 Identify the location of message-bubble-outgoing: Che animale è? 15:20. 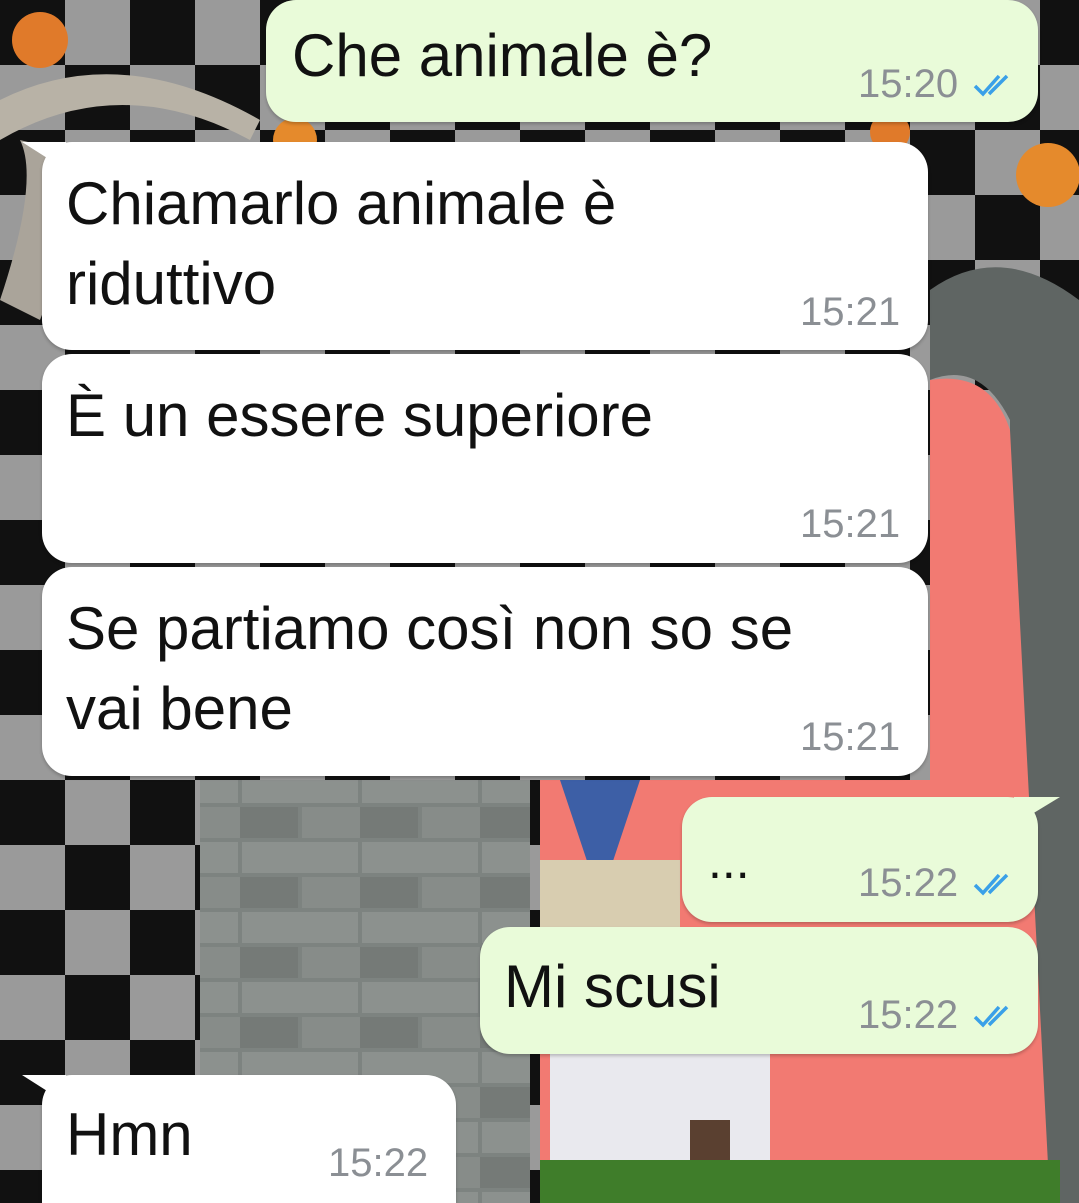
(652, 61).